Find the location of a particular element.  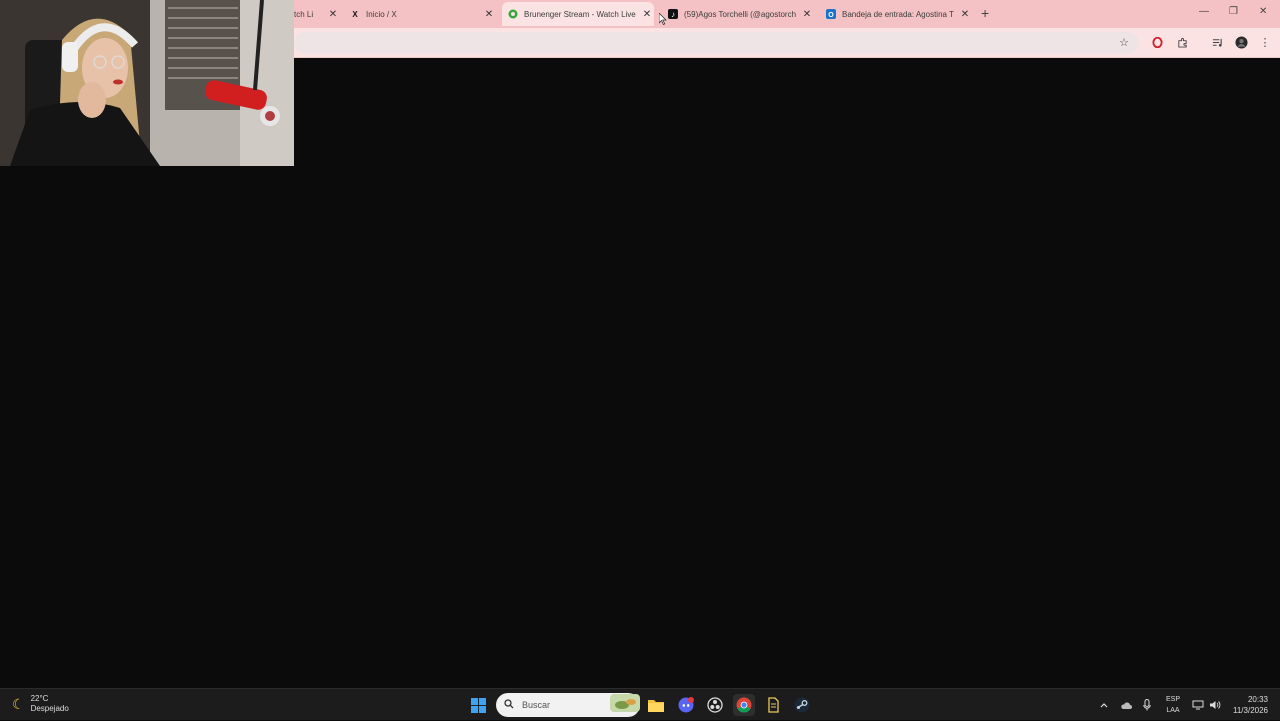

windows-start-icon is located at coordinates (478, 705).